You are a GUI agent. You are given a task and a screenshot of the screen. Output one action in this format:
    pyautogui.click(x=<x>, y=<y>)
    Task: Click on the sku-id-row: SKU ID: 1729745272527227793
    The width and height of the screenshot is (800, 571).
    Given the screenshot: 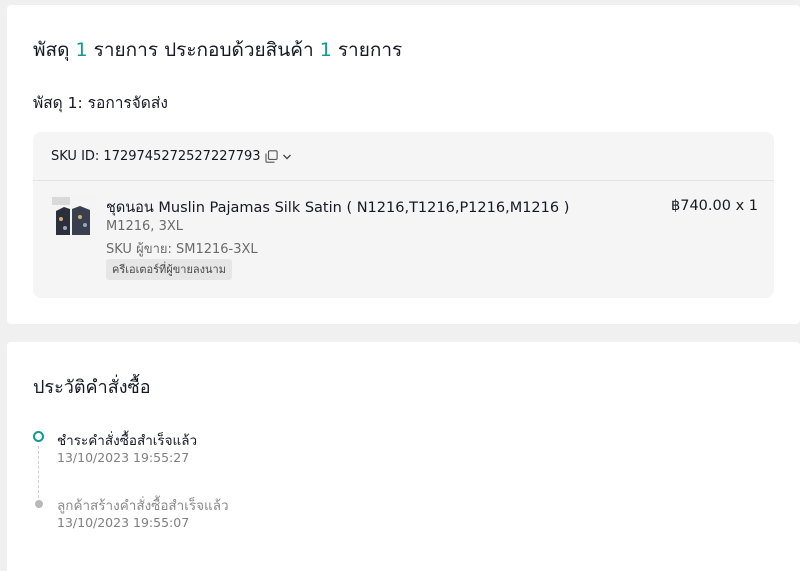 What is the action you would take?
    pyautogui.click(x=171, y=156)
    